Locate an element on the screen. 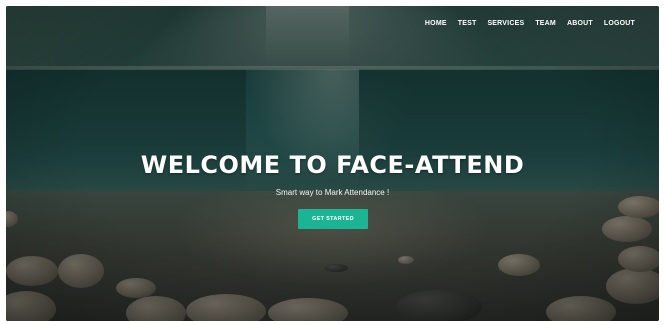 The width and height of the screenshot is (665, 325). nav-link-logout: LOGOUT is located at coordinates (619, 23).